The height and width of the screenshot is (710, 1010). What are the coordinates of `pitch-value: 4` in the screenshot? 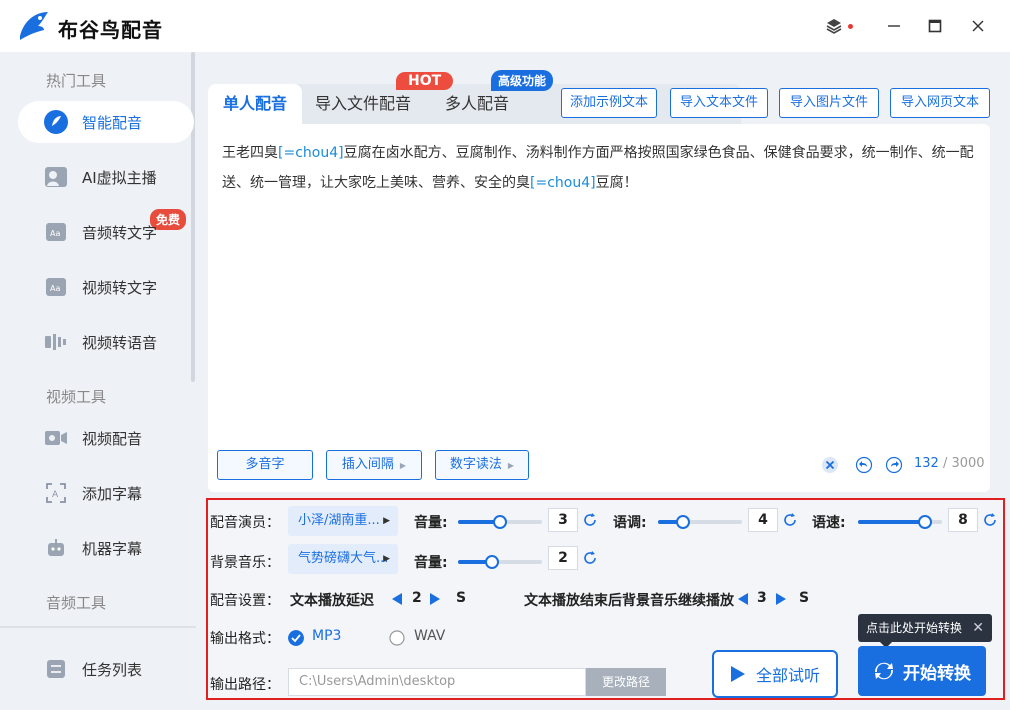 It's located at (763, 520).